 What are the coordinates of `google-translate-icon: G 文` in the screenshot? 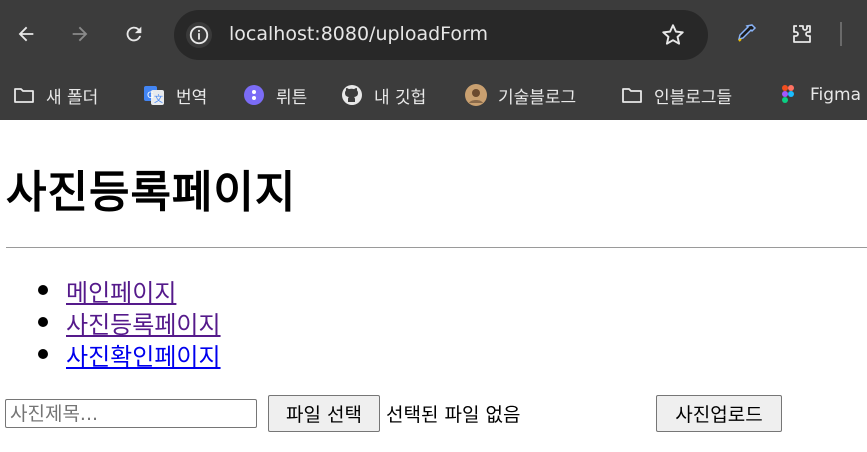 It's located at (154, 95).